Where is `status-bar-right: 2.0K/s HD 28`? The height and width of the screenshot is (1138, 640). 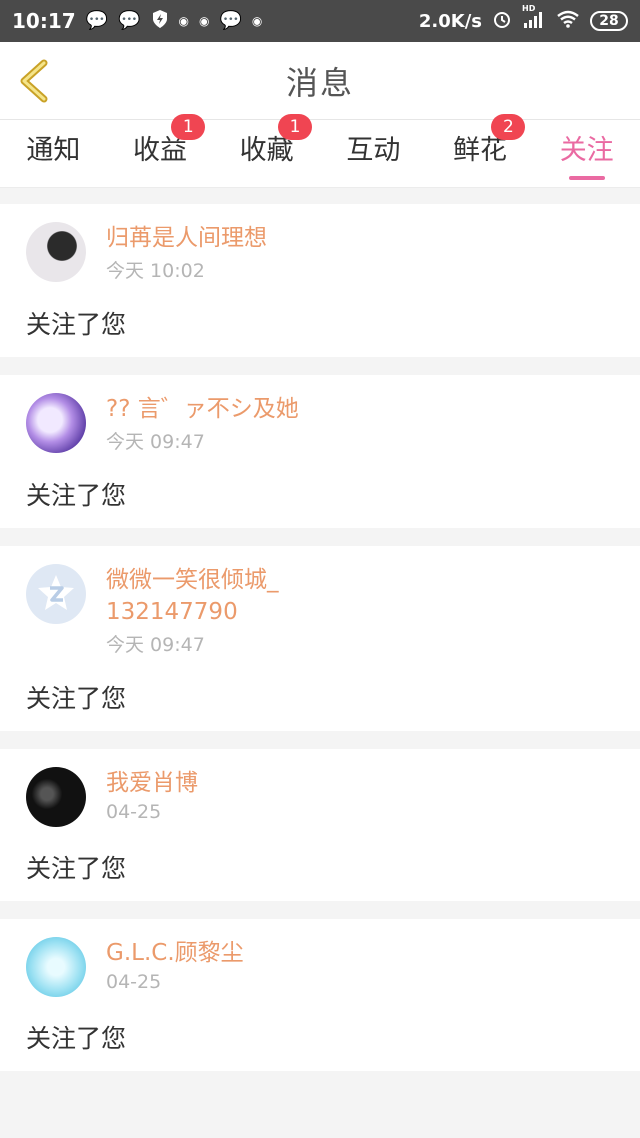
status-bar-right: 2.0K/s HD 28 is located at coordinates (523, 19).